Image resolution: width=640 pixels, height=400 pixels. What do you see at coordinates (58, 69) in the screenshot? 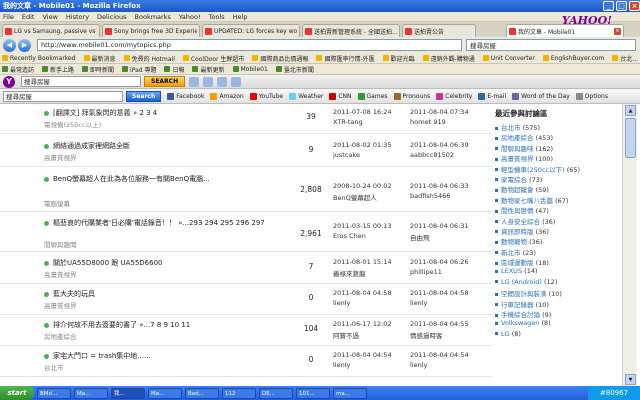
I see `link-item: 新手上路` at bounding box center [58, 69].